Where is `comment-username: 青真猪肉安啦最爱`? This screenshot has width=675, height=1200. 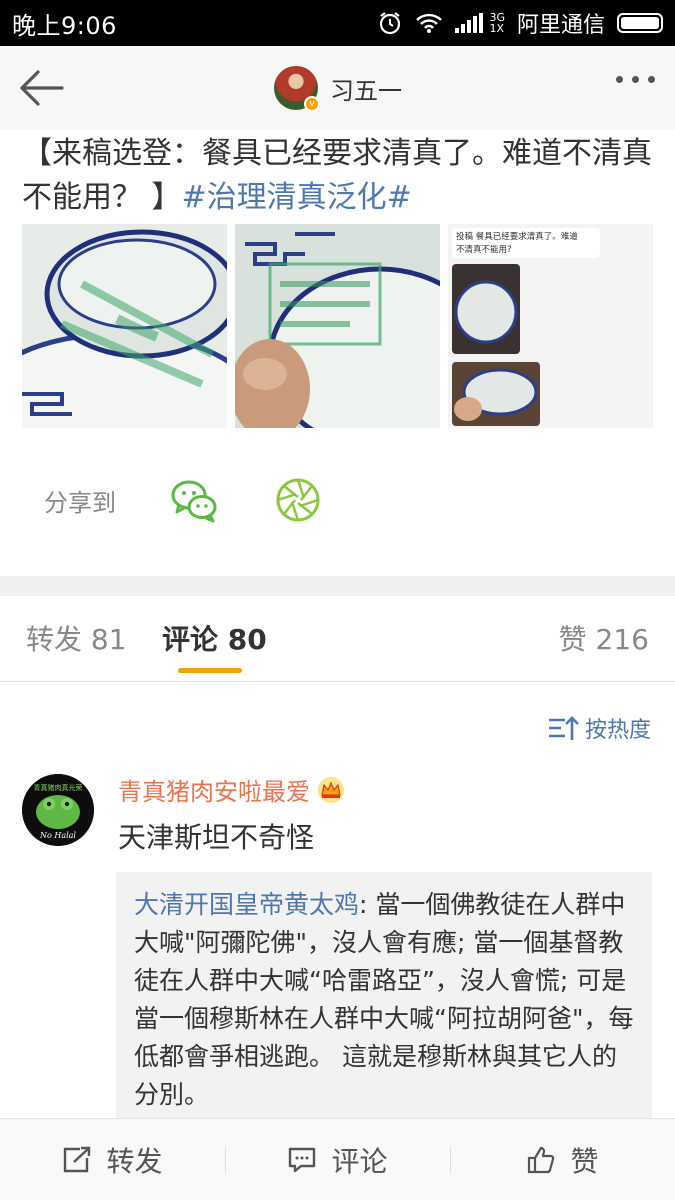
comment-username: 青真猪肉安啦最爱 is located at coordinates (214, 789).